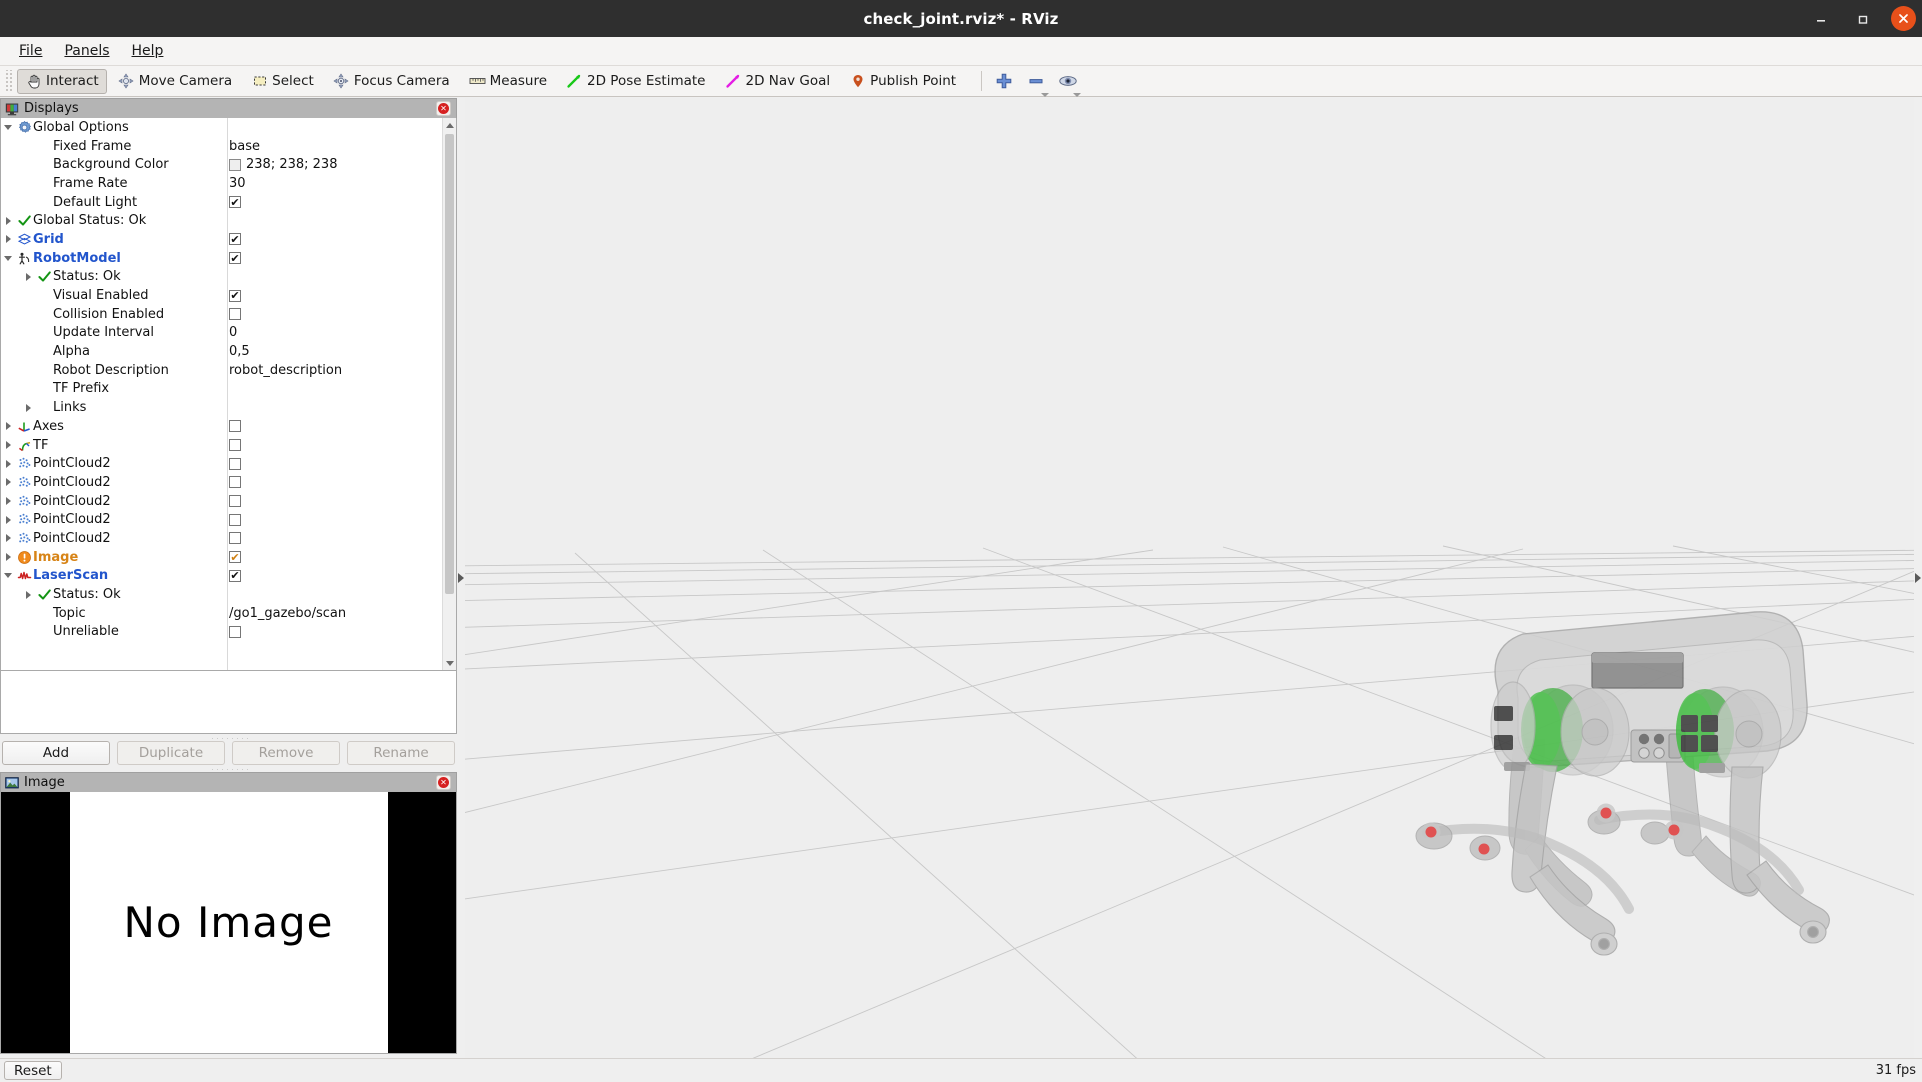  What do you see at coordinates (443, 782) in the screenshot?
I see `image-panel-close-button: ✕` at bounding box center [443, 782].